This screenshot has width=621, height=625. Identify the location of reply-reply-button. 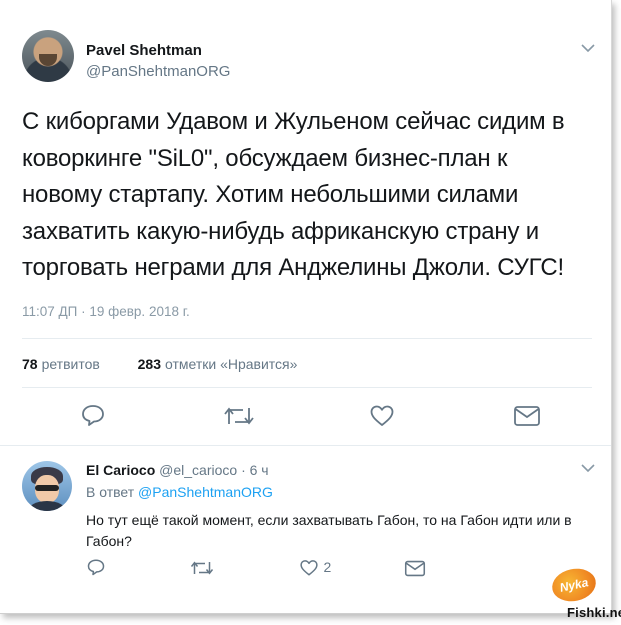
(96, 569).